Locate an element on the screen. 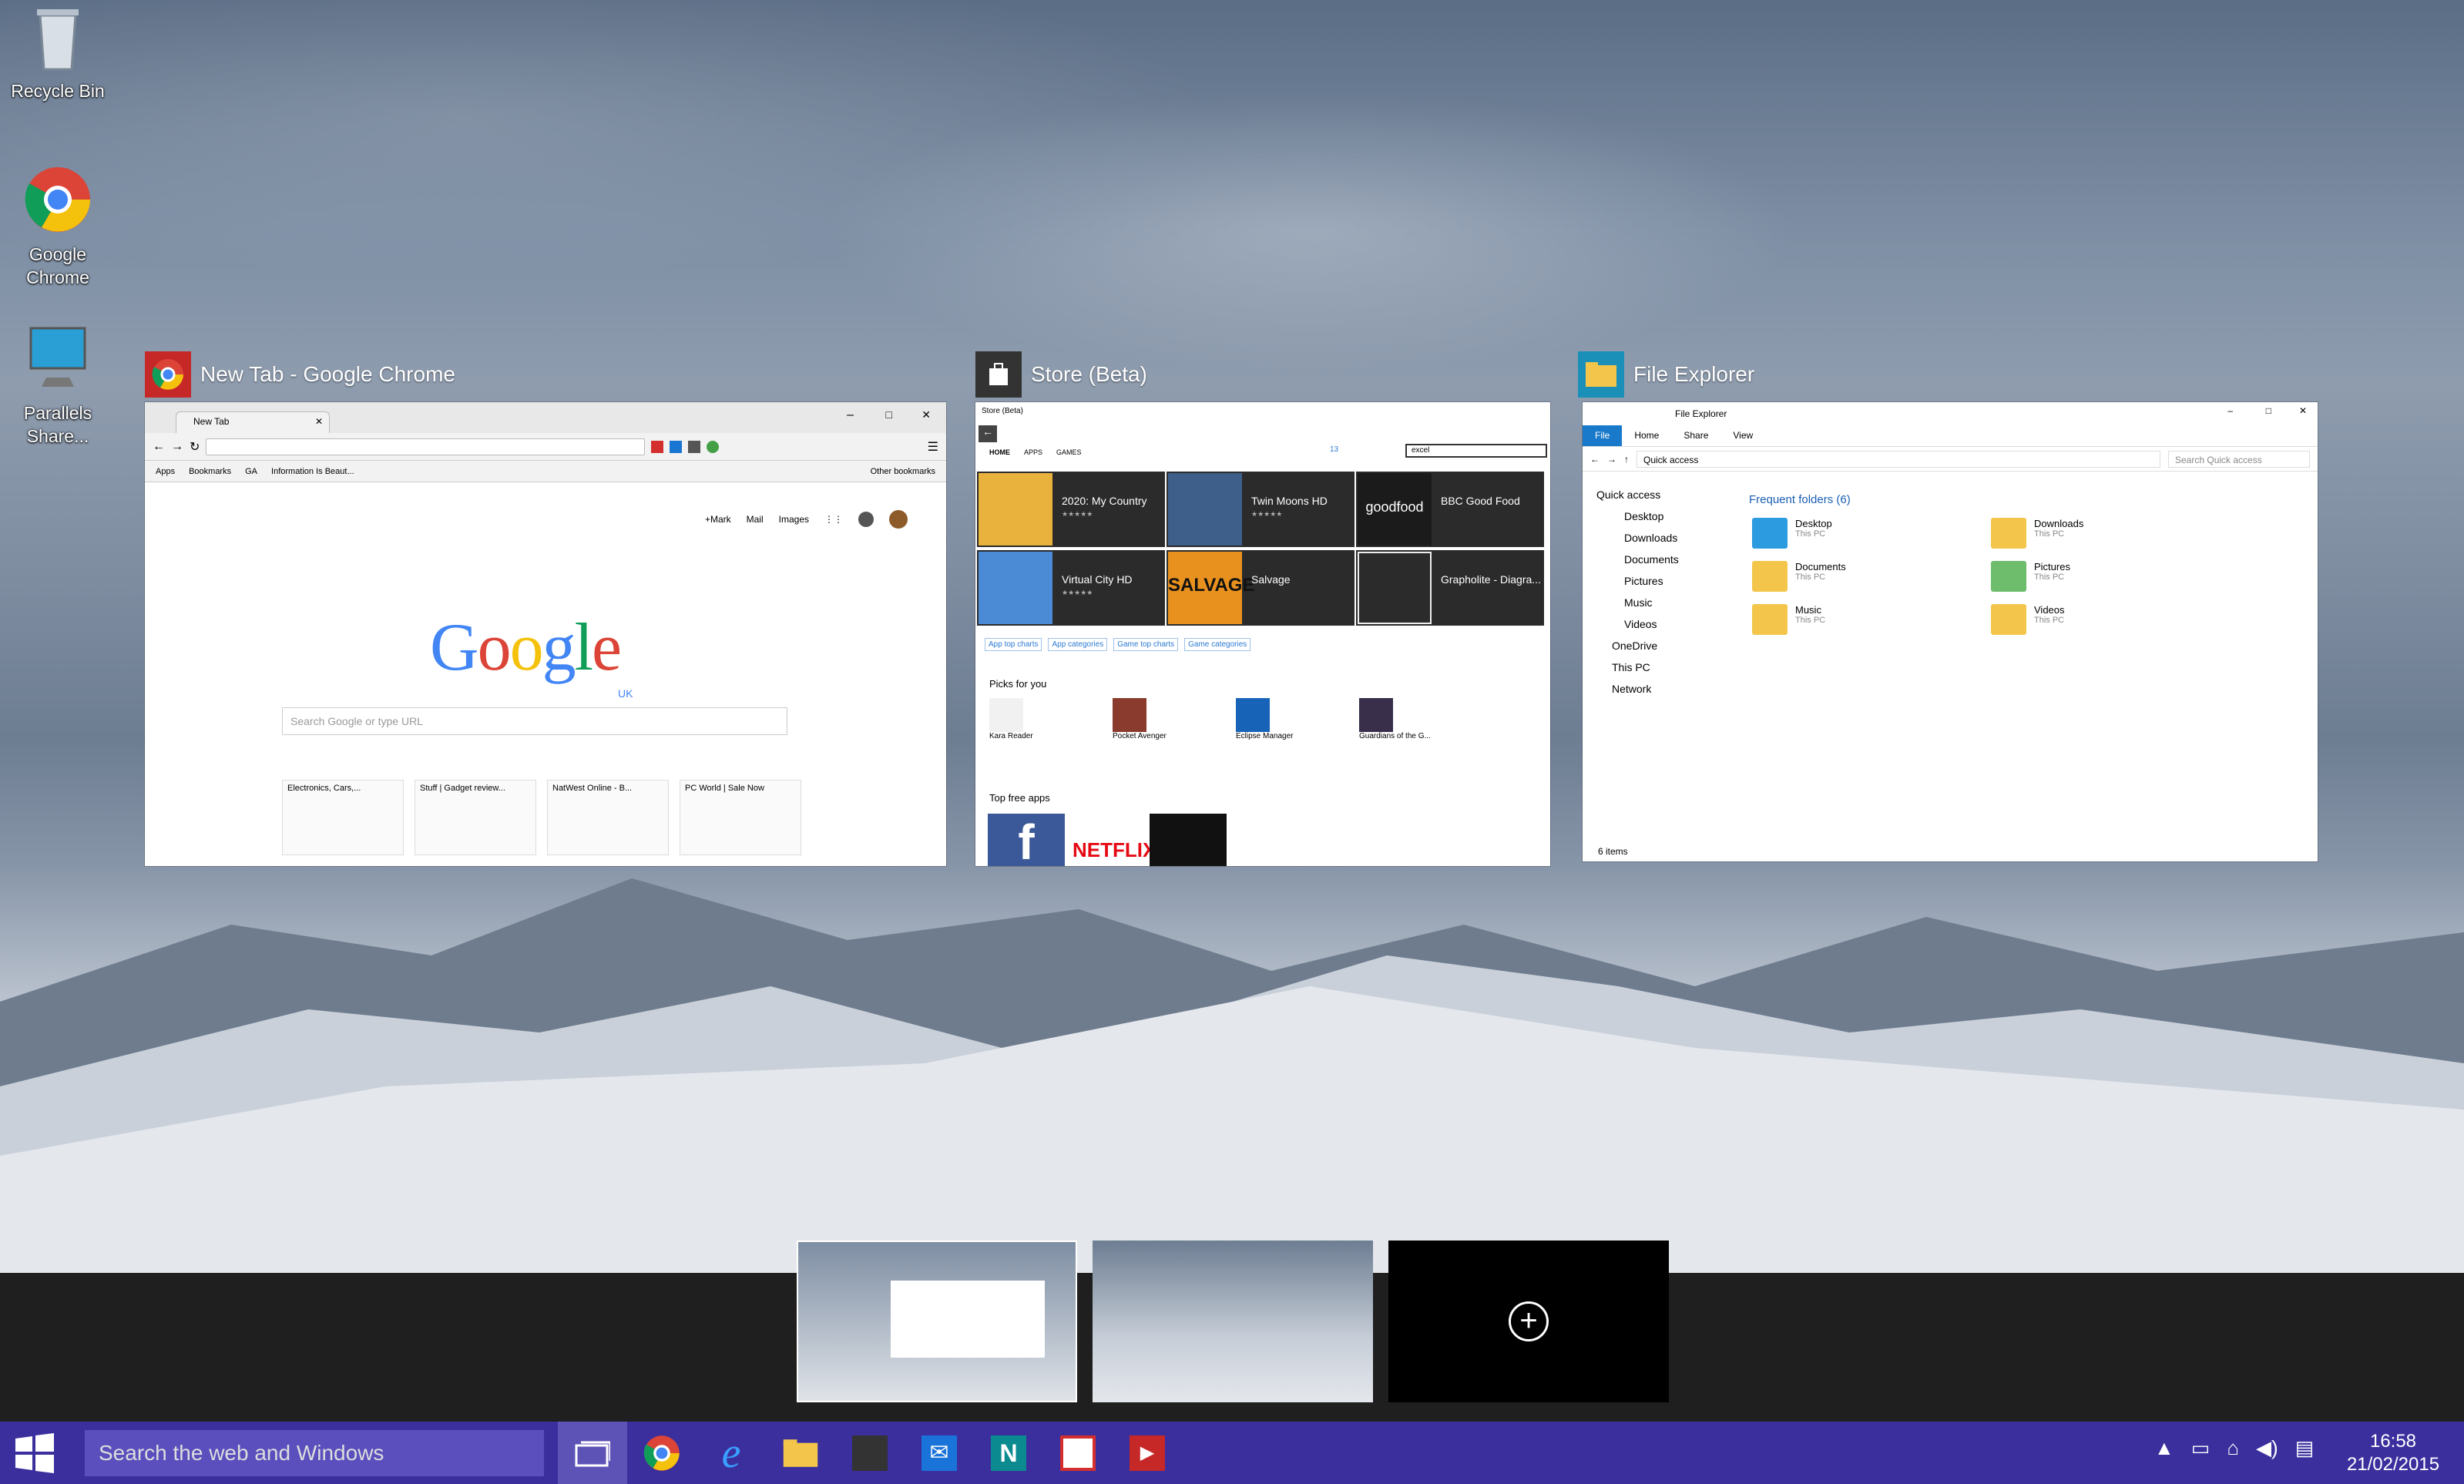 This screenshot has width=2464, height=1484. volume-icon: ◀) is located at coordinates (2267, 1448).